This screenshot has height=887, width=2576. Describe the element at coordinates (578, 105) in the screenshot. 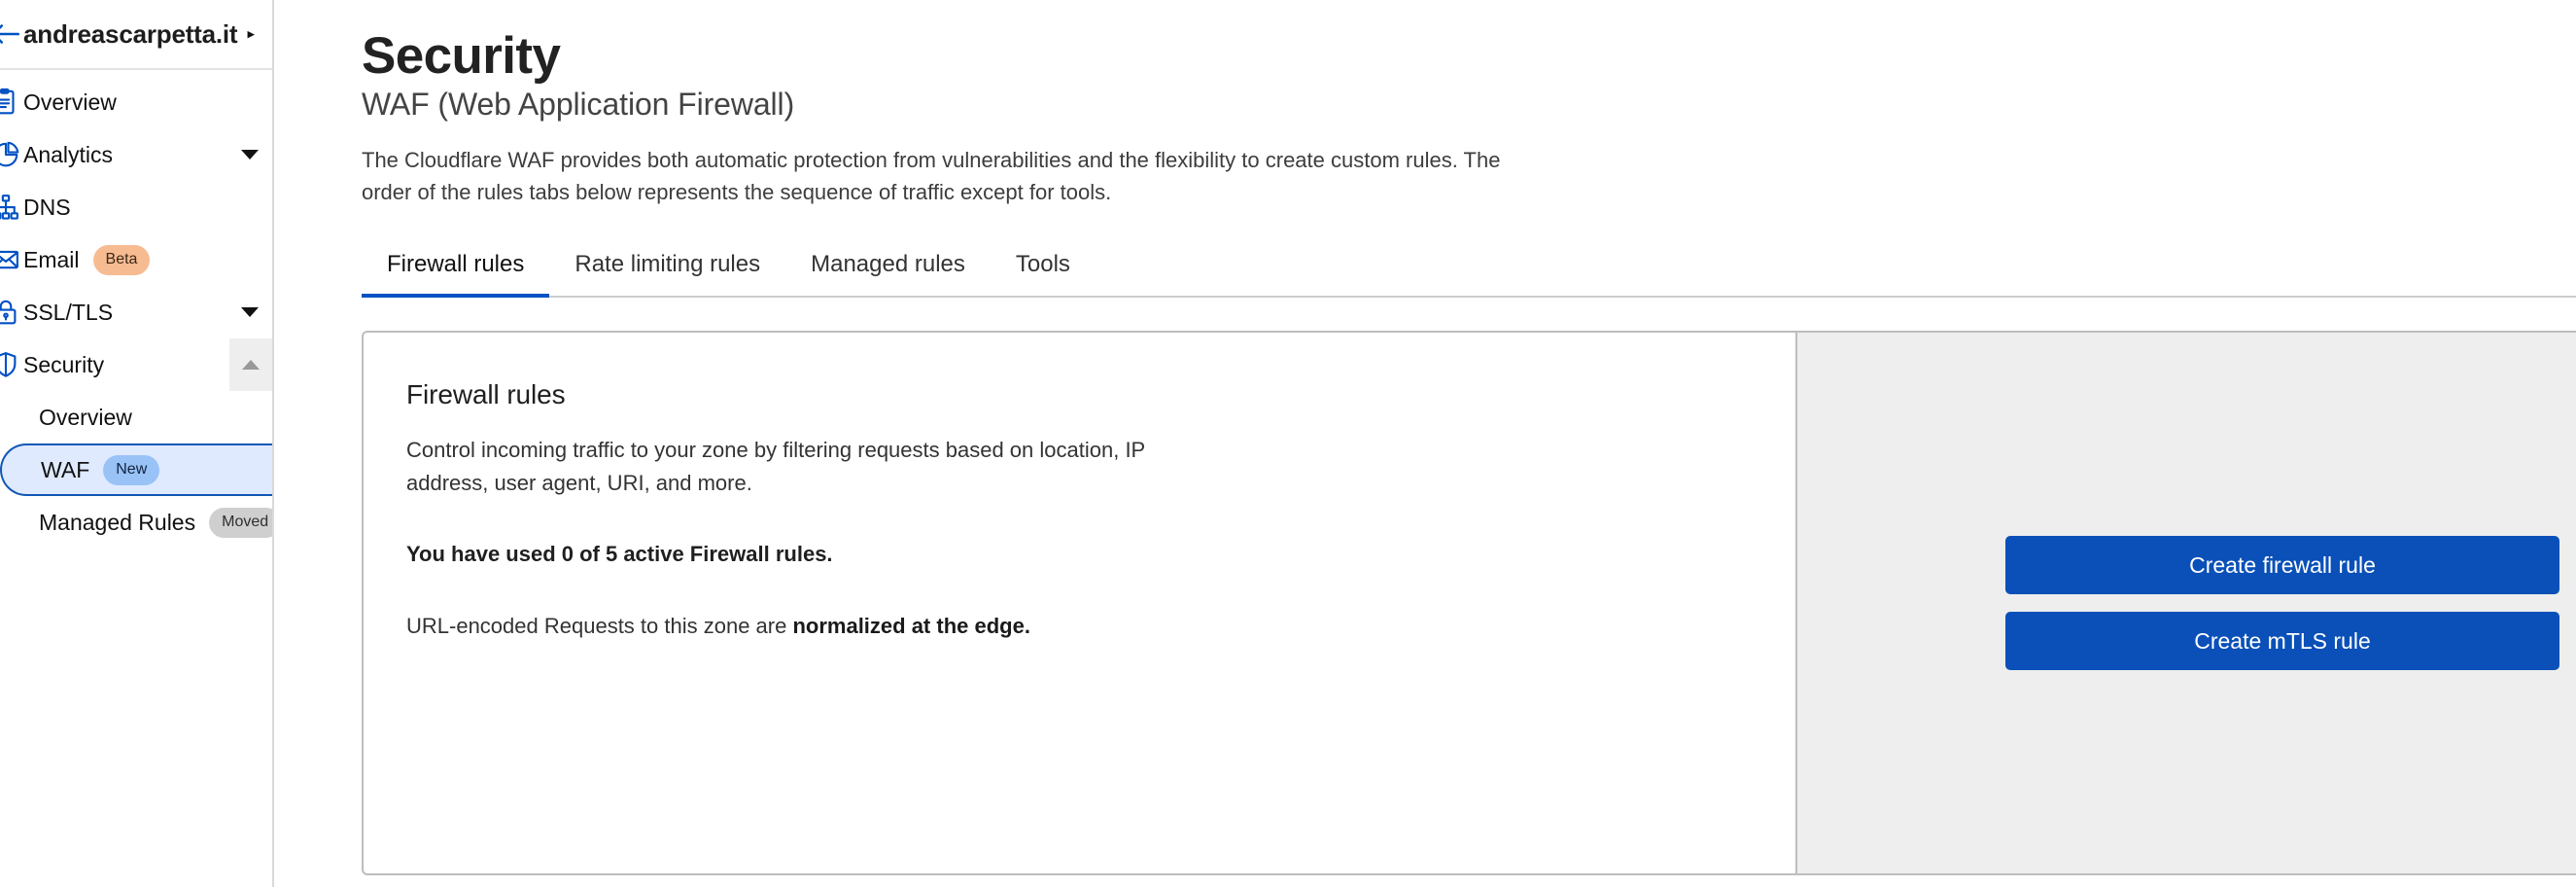

I see `page-subtitle: WAF (Web Application Firewall)` at that location.